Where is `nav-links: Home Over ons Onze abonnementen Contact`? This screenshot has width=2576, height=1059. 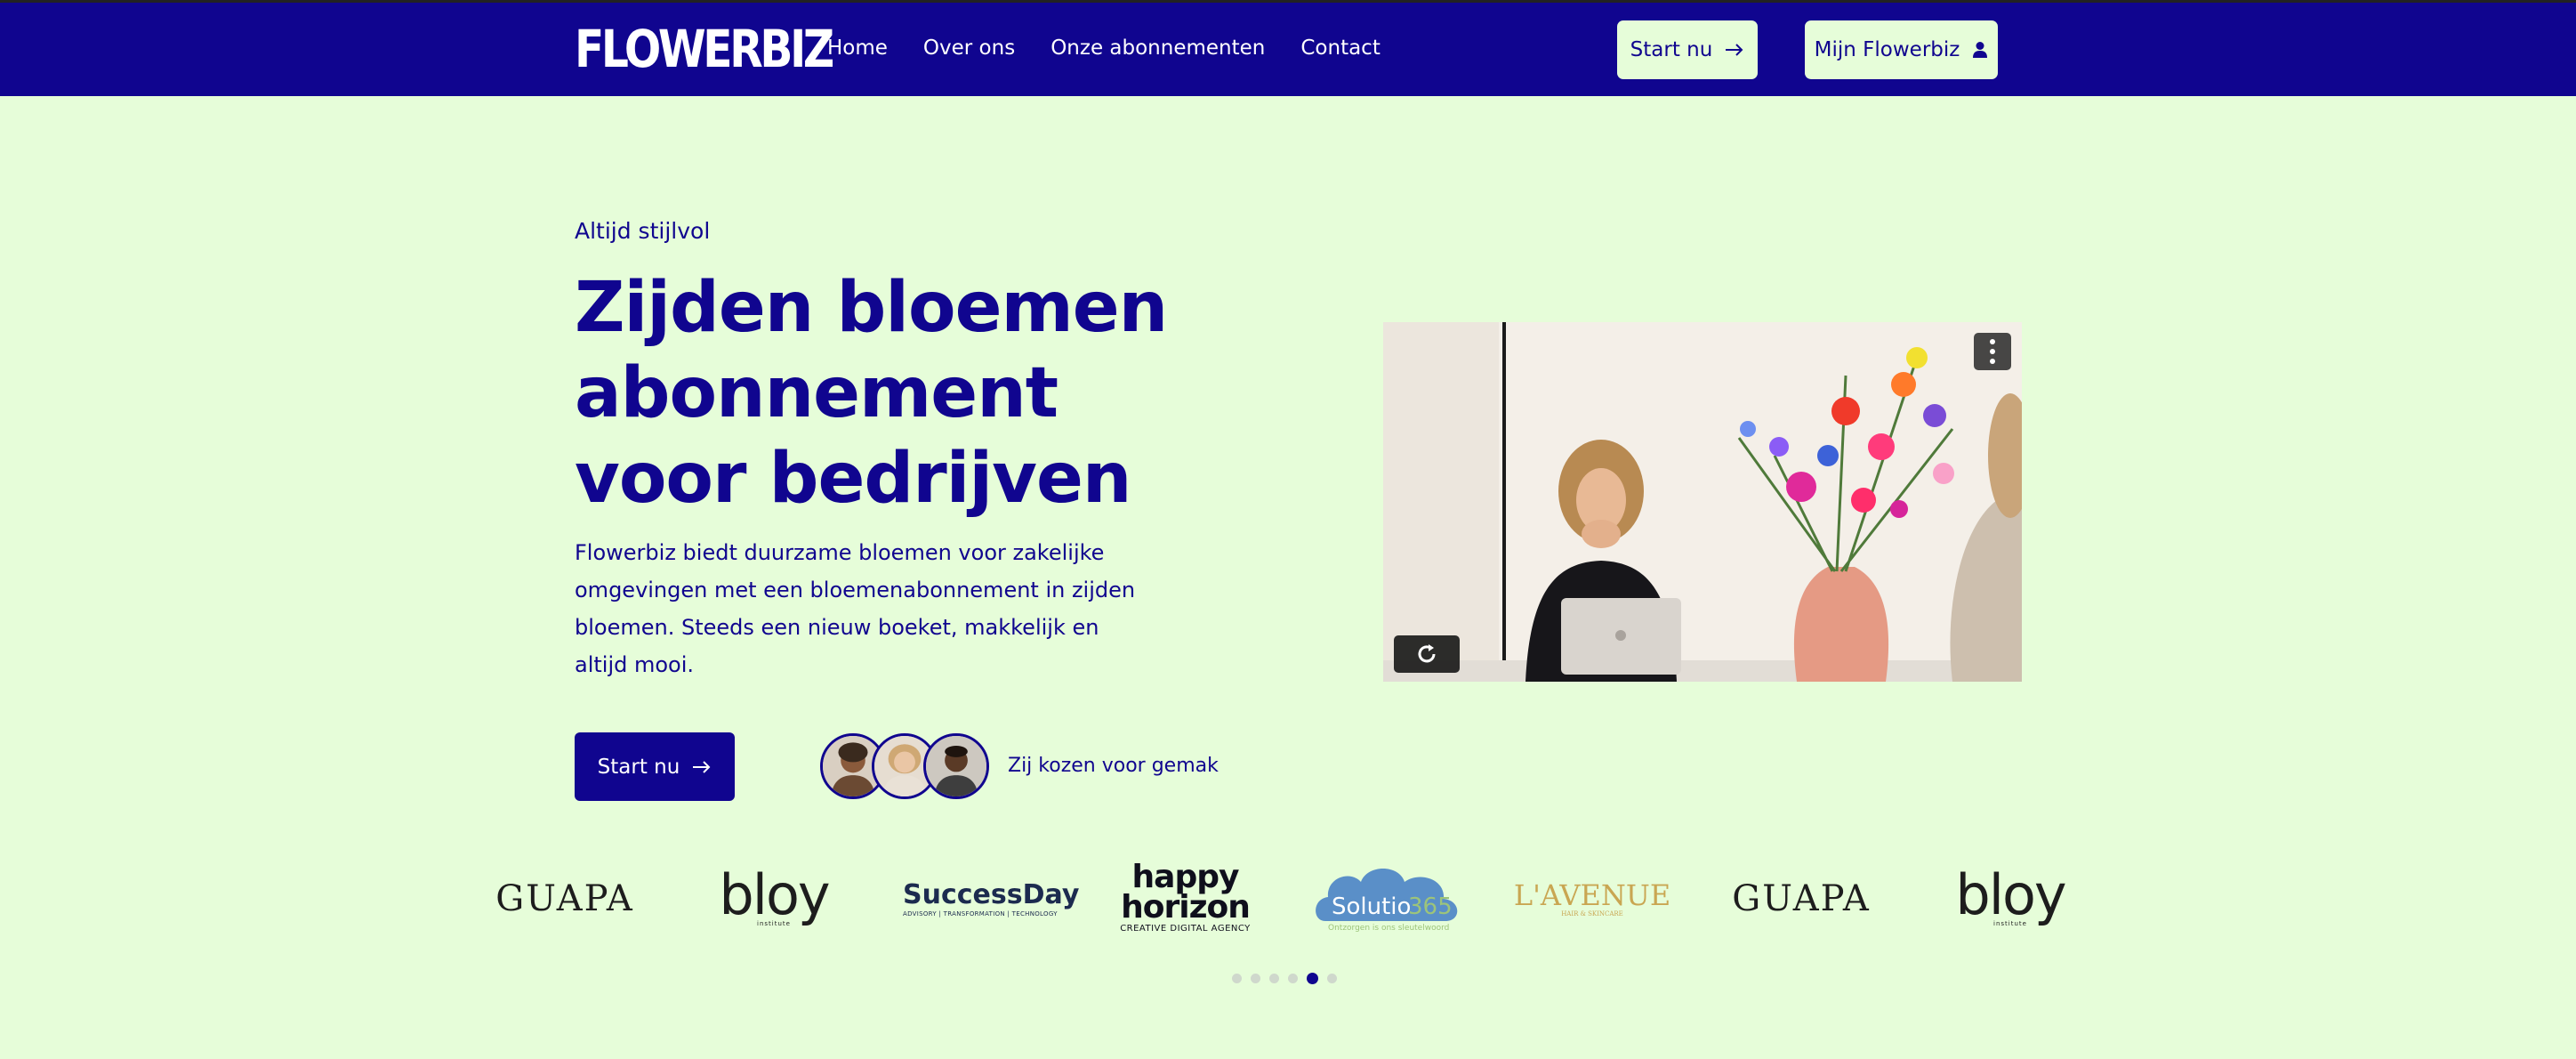 nav-links: Home Over ons Onze abonnementen Contact is located at coordinates (1104, 48).